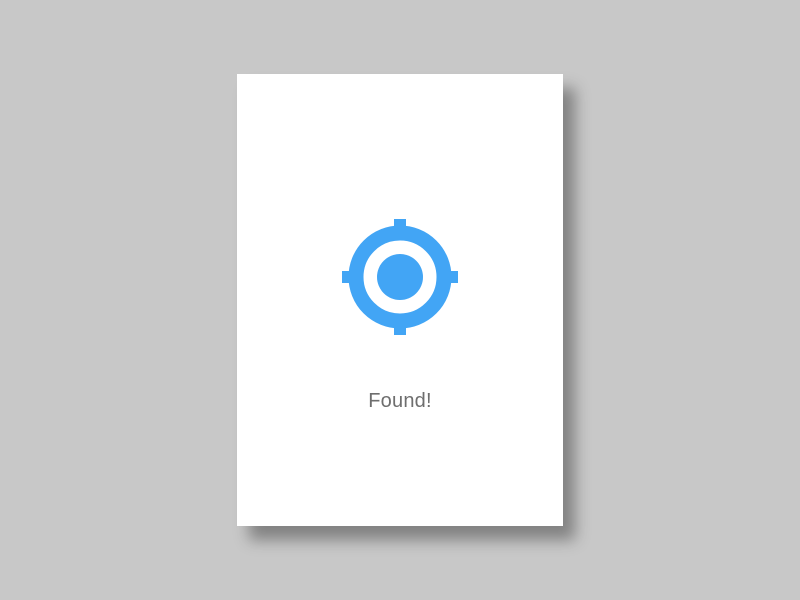 This screenshot has width=800, height=600. Describe the element at coordinates (400, 401) in the screenshot. I see `status-message: Found!` at that location.